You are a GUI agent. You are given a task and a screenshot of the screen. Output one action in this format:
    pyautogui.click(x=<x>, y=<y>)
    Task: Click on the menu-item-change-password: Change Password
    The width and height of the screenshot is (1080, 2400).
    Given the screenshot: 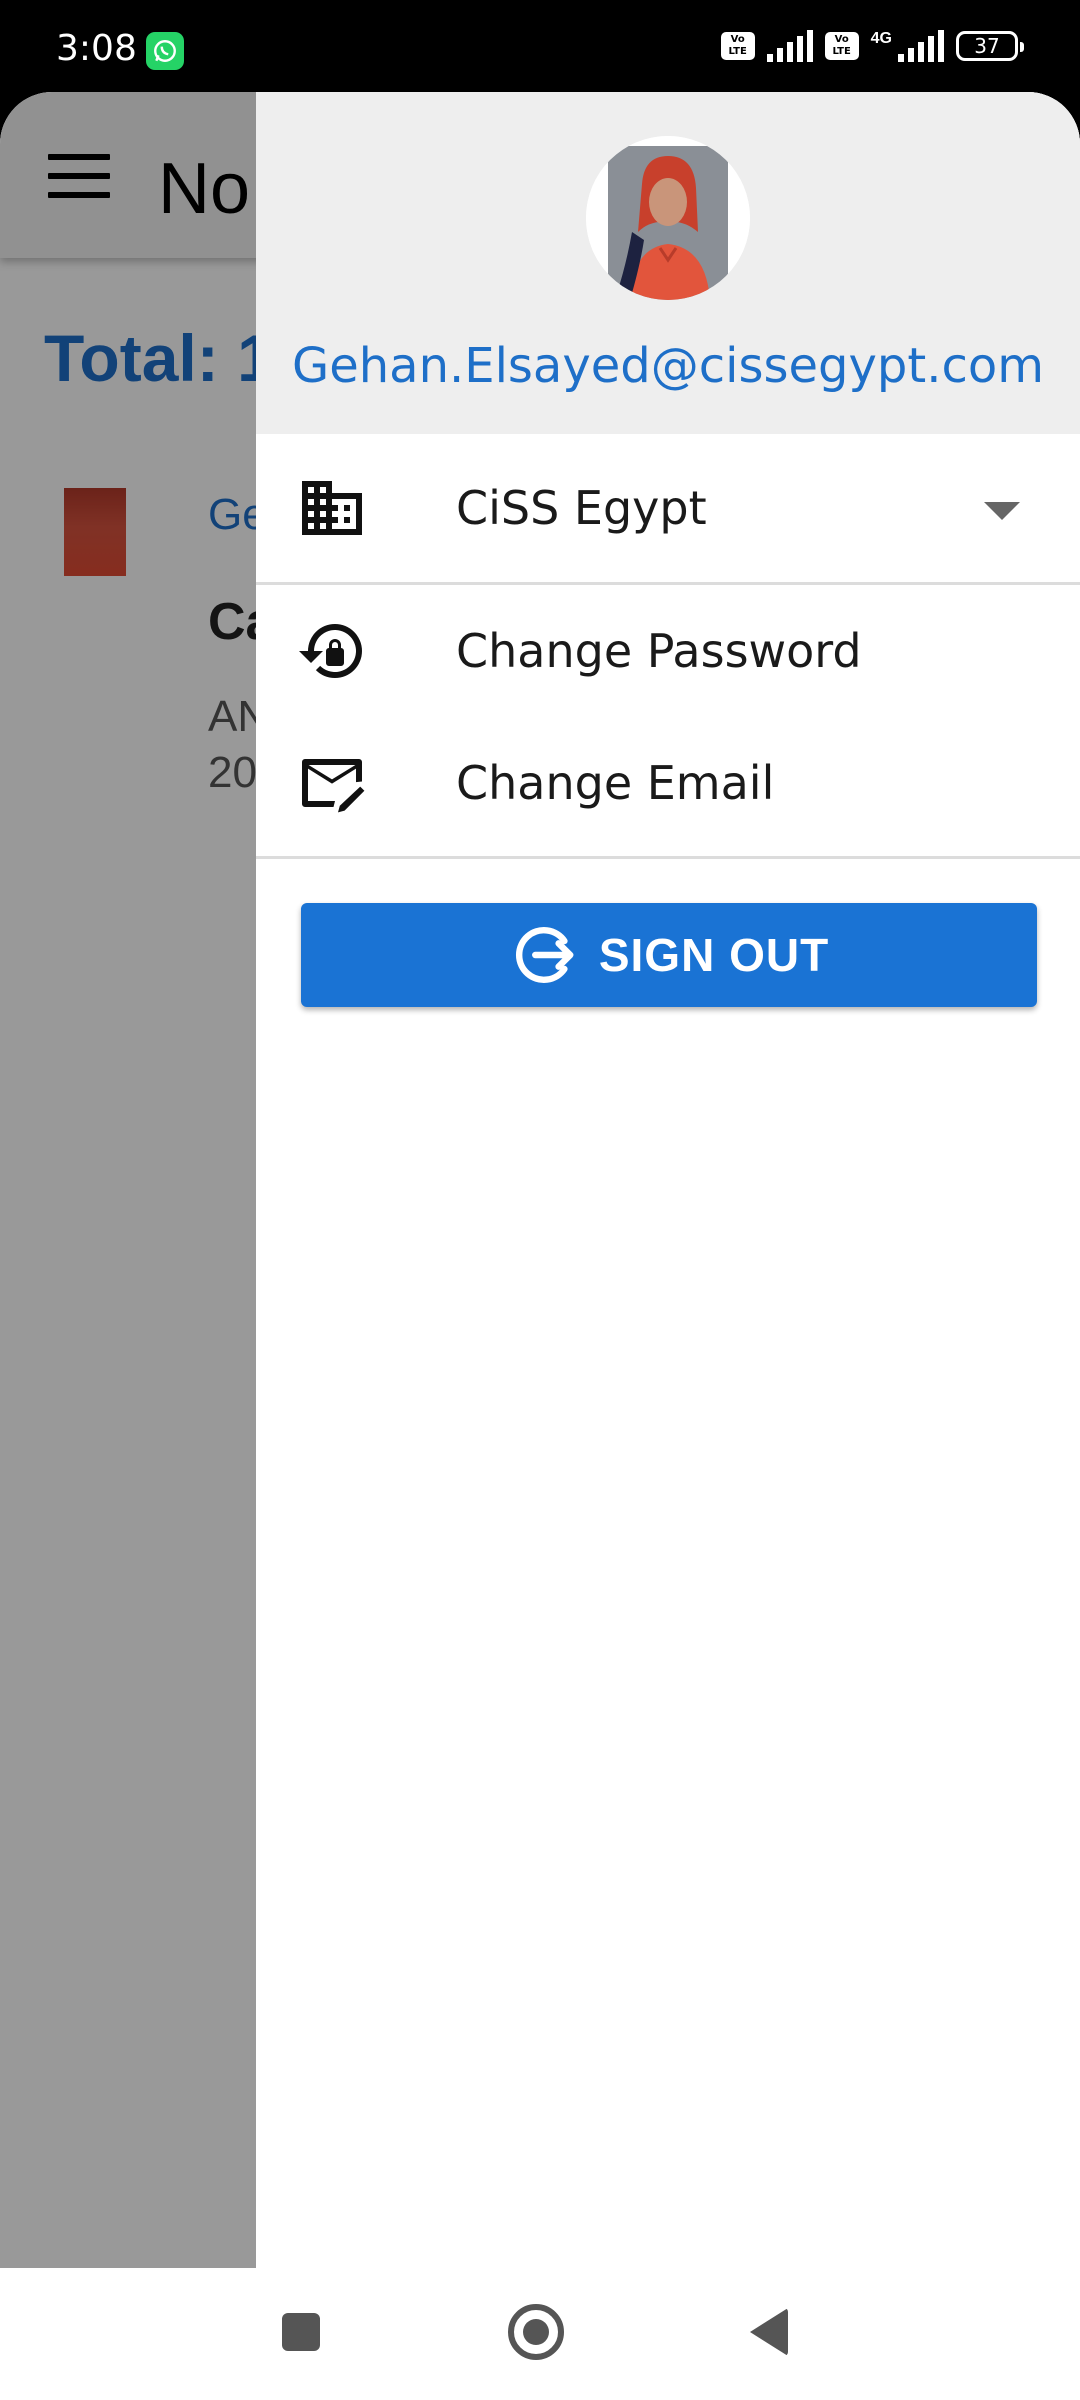 What is the action you would take?
    pyautogui.click(x=668, y=651)
    